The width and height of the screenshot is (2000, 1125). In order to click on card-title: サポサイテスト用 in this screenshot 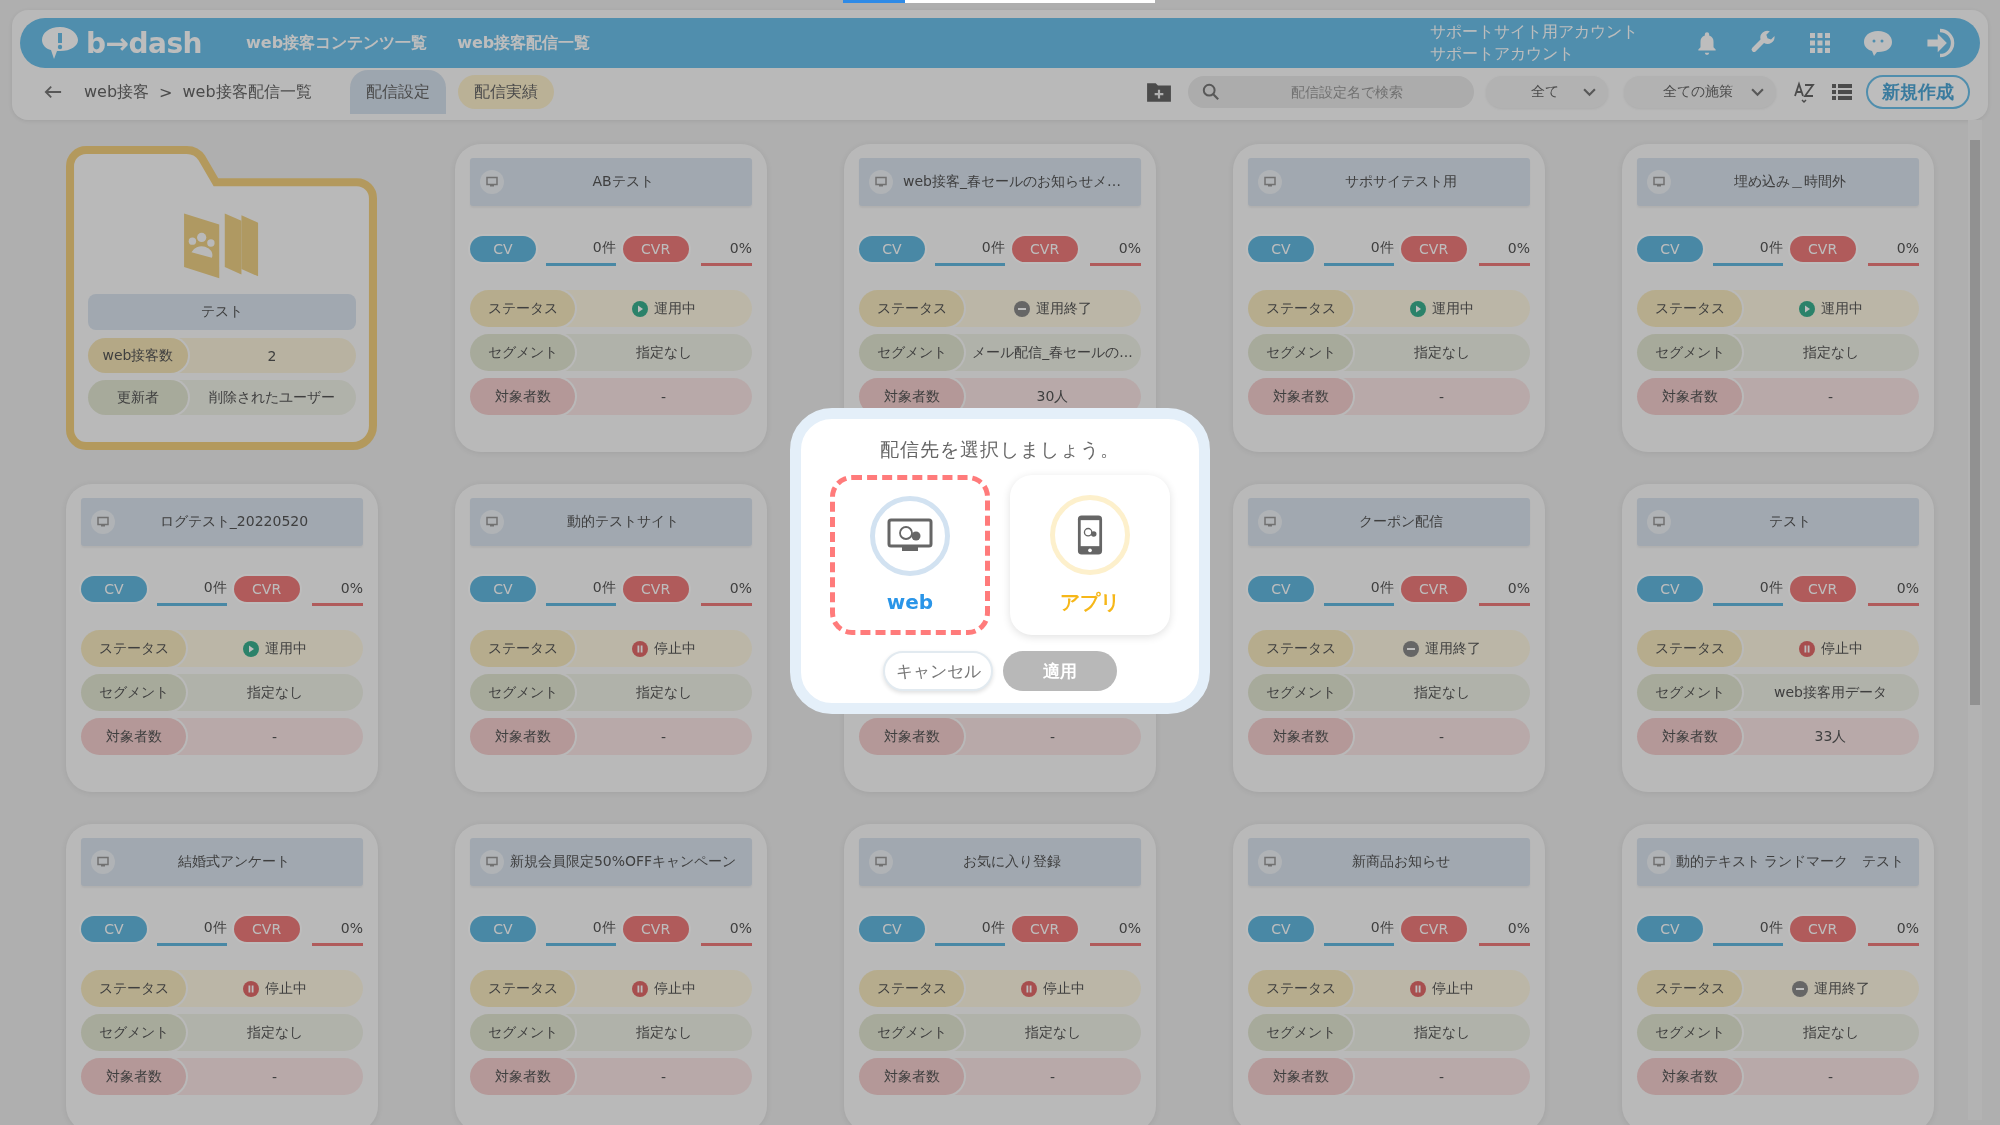, I will do `click(1401, 182)`.